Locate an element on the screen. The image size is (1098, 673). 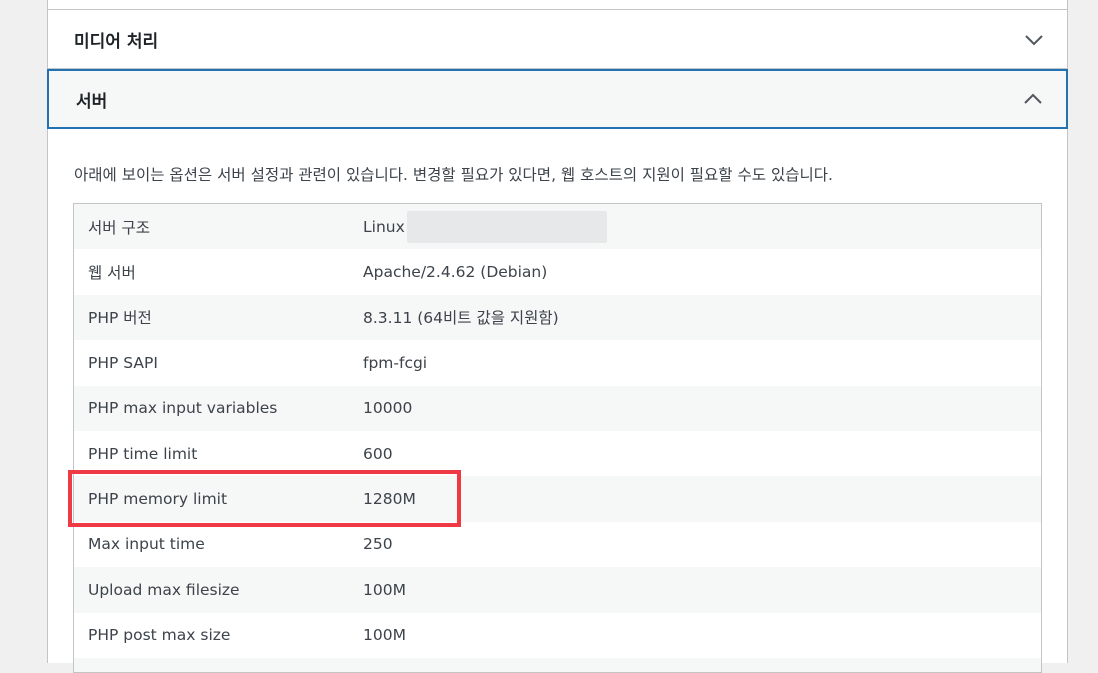
table-row: Upload max filesize 100M is located at coordinates (557, 590).